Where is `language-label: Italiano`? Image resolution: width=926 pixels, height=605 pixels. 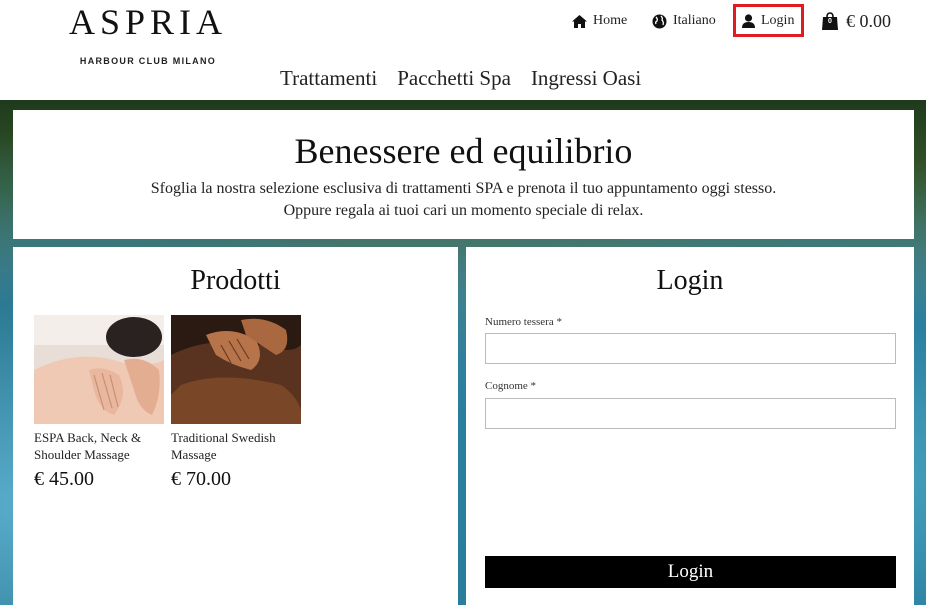
language-label: Italiano is located at coordinates (694, 20).